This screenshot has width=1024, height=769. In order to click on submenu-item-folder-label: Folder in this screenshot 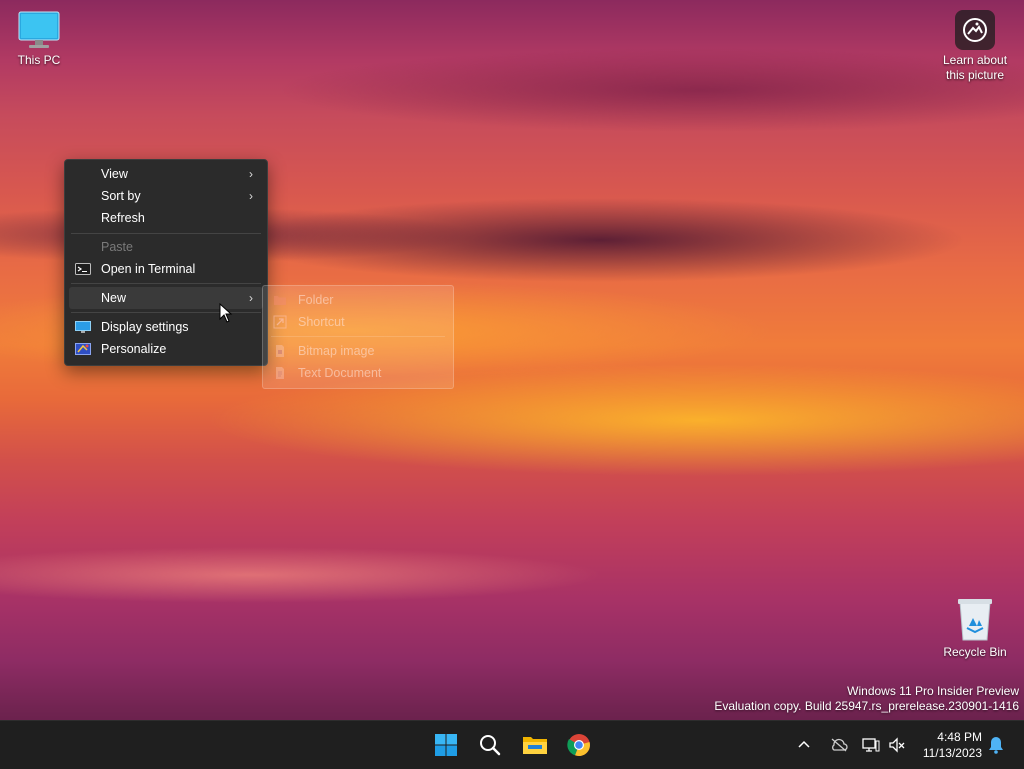, I will do `click(316, 300)`.